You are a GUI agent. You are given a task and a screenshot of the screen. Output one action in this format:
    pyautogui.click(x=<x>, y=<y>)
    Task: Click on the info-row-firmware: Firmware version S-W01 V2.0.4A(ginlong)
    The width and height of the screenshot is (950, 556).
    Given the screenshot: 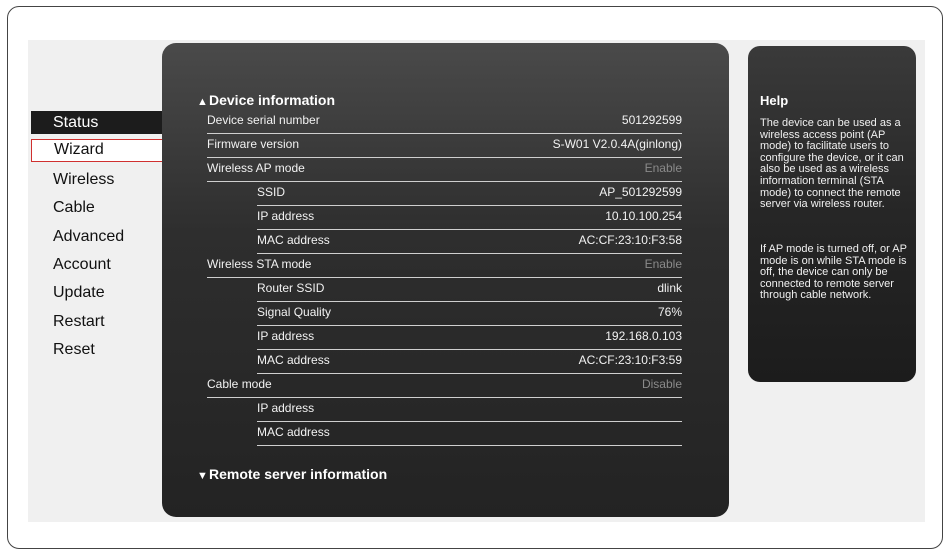 What is the action you would take?
    pyautogui.click(x=444, y=146)
    